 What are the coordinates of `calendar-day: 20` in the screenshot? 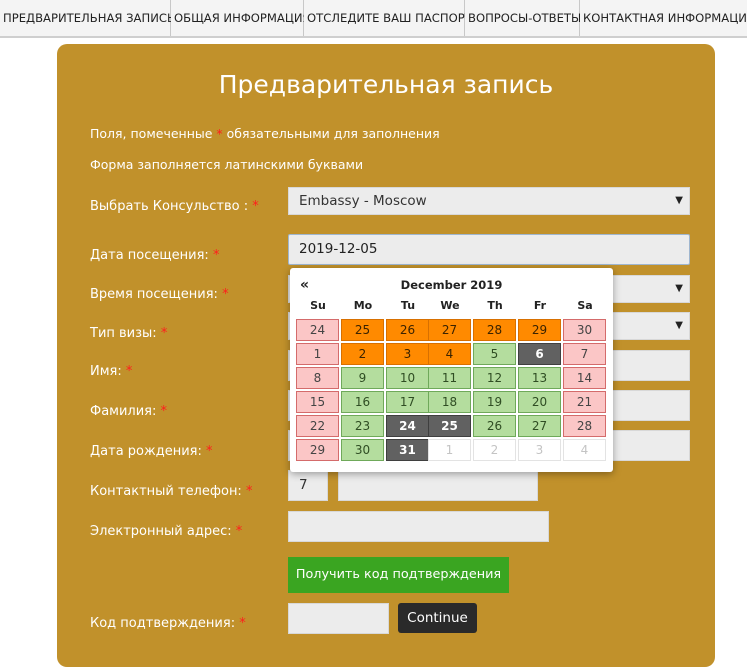 It's located at (539, 402).